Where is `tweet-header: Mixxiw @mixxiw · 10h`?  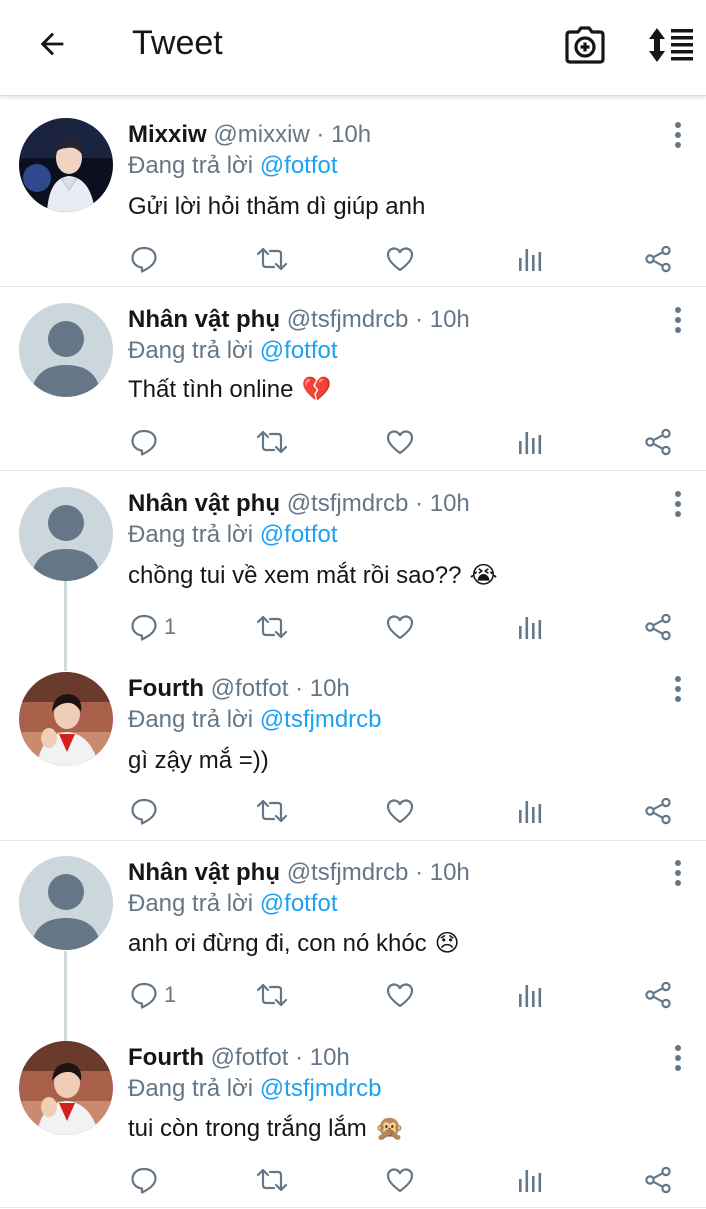 tweet-header: Mixxiw @mixxiw · 10h is located at coordinates (249, 135).